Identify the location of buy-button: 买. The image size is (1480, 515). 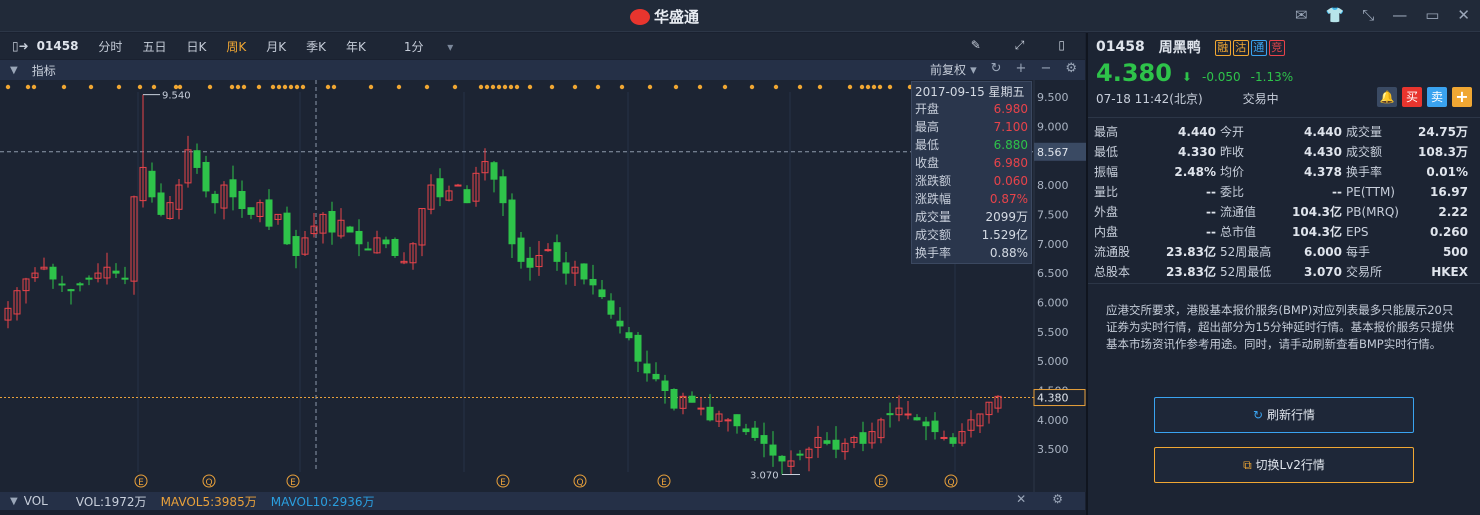
(1412, 97).